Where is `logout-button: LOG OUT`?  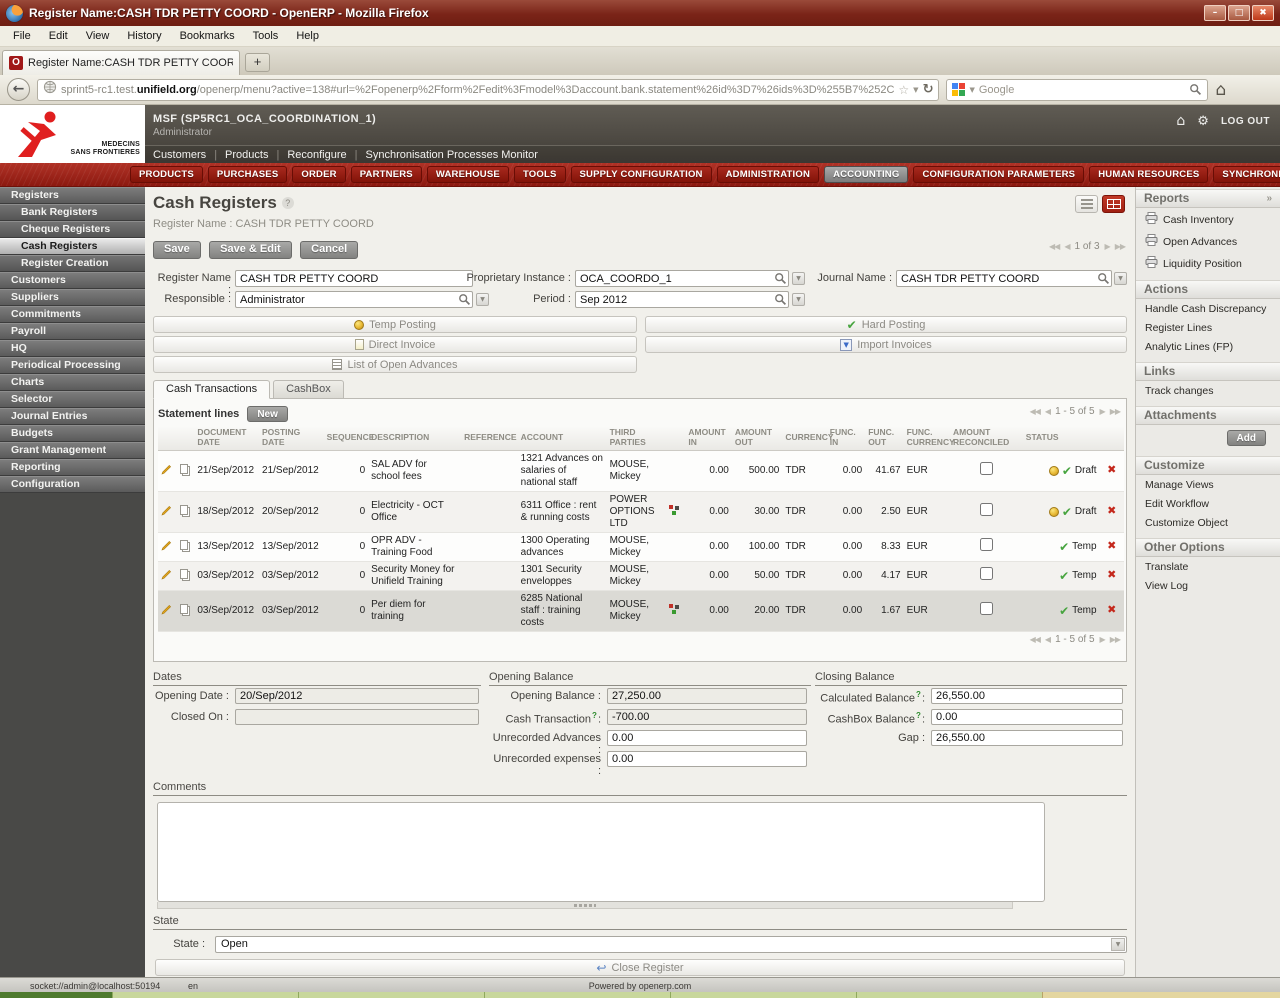
logout-button: LOG OUT is located at coordinates (1245, 121).